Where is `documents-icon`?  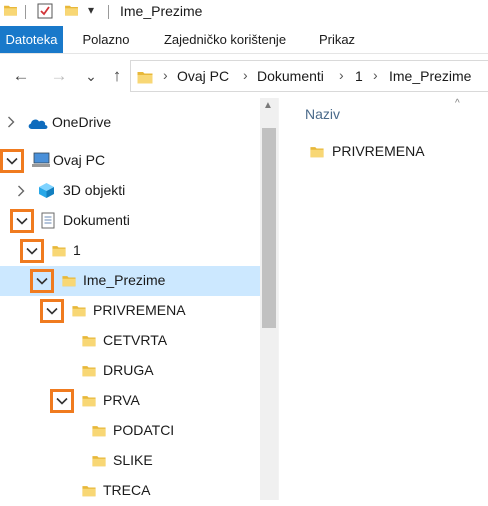
documents-icon is located at coordinates (48, 220).